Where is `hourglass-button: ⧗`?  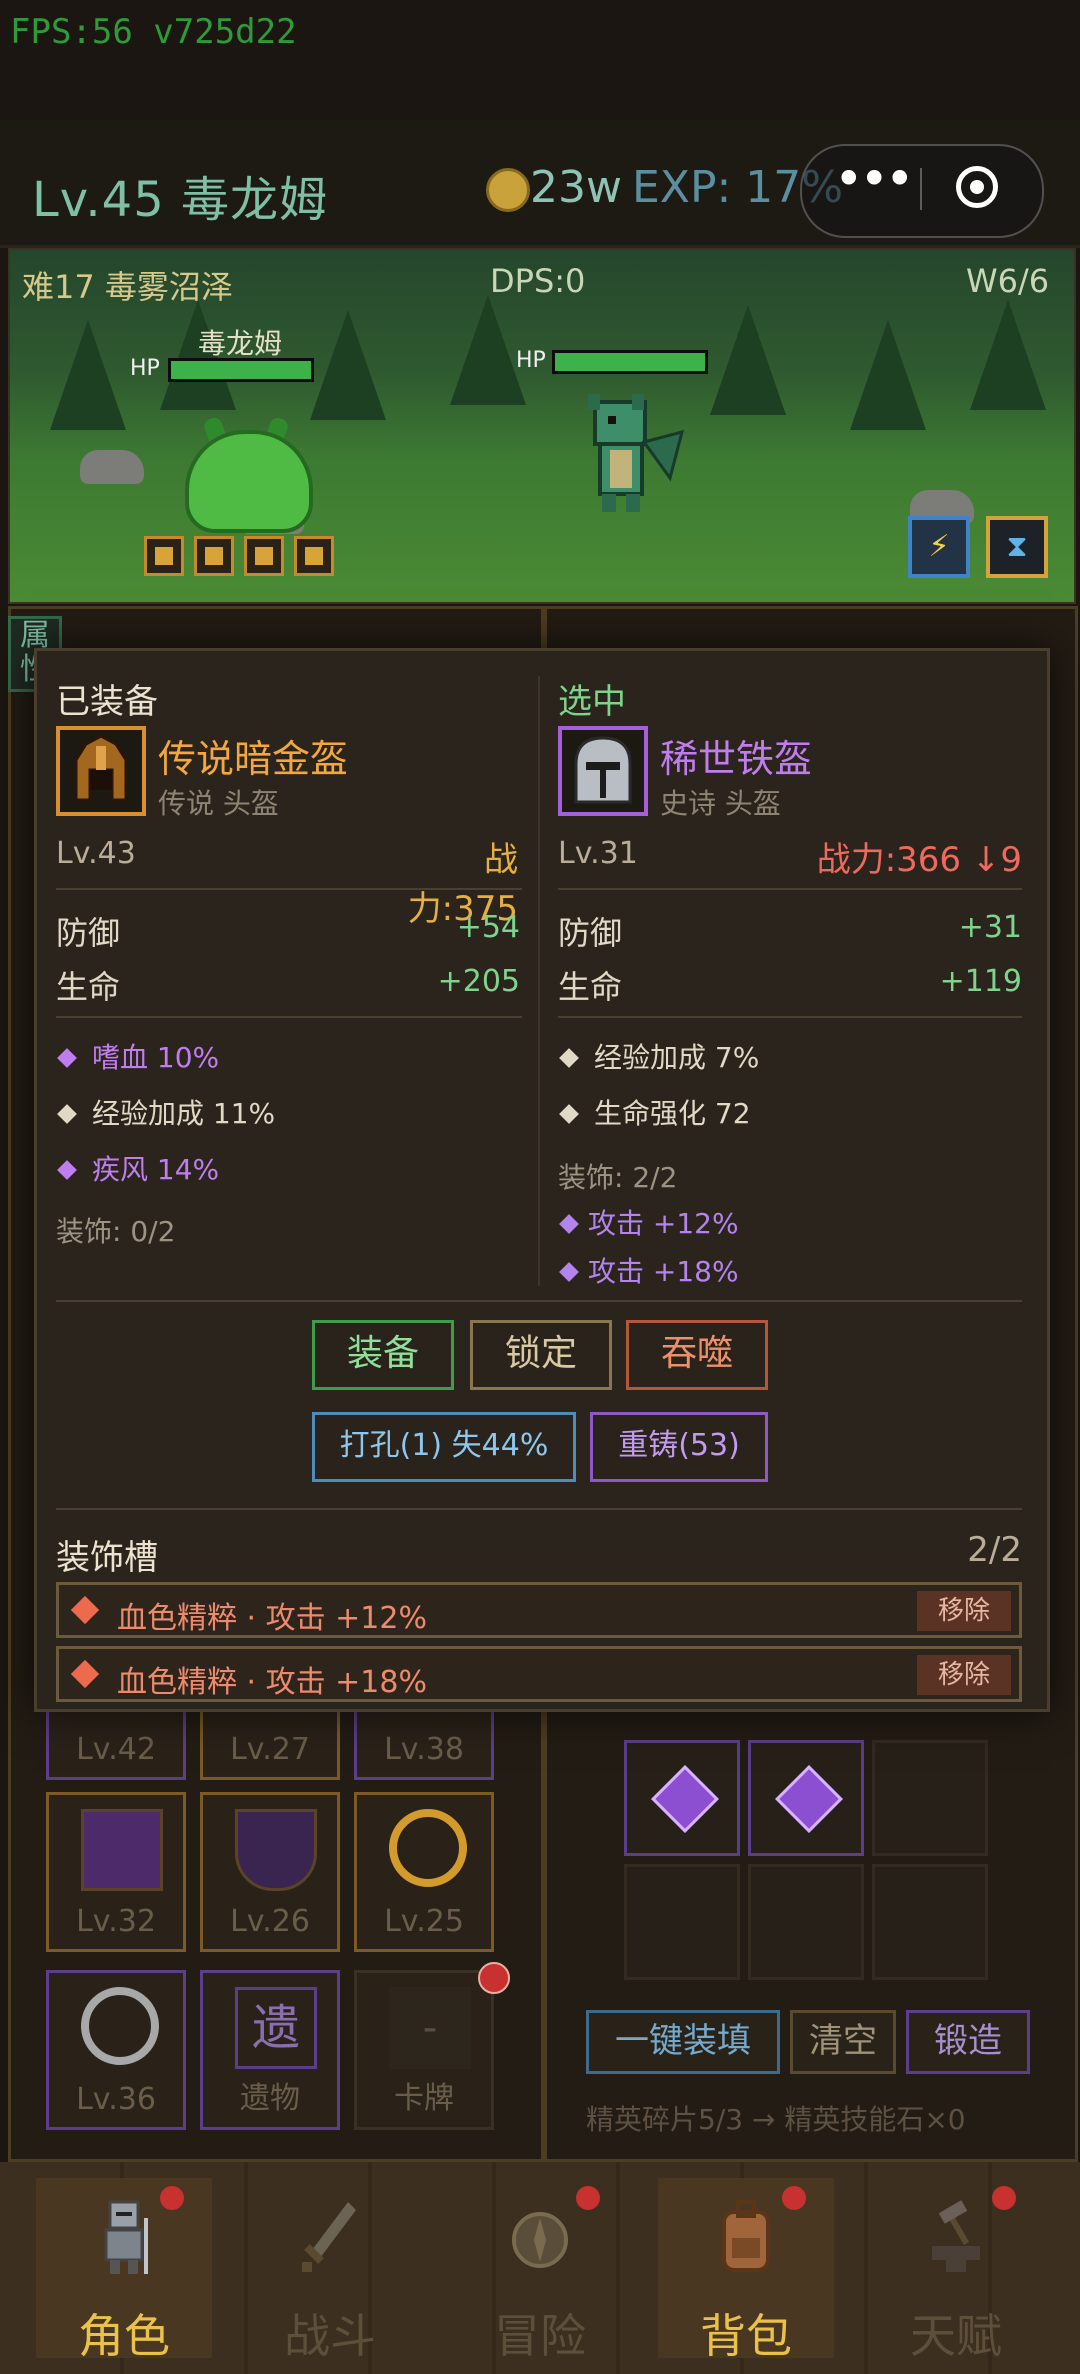 hourglass-button: ⧗ is located at coordinates (1017, 547).